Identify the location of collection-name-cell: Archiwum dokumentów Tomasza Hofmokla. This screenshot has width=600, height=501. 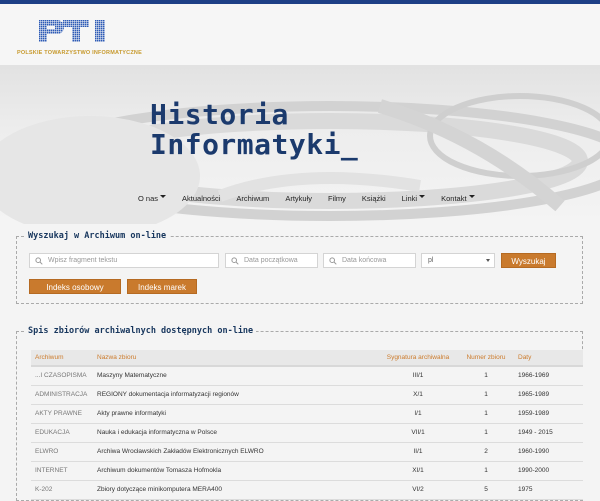
(235, 471).